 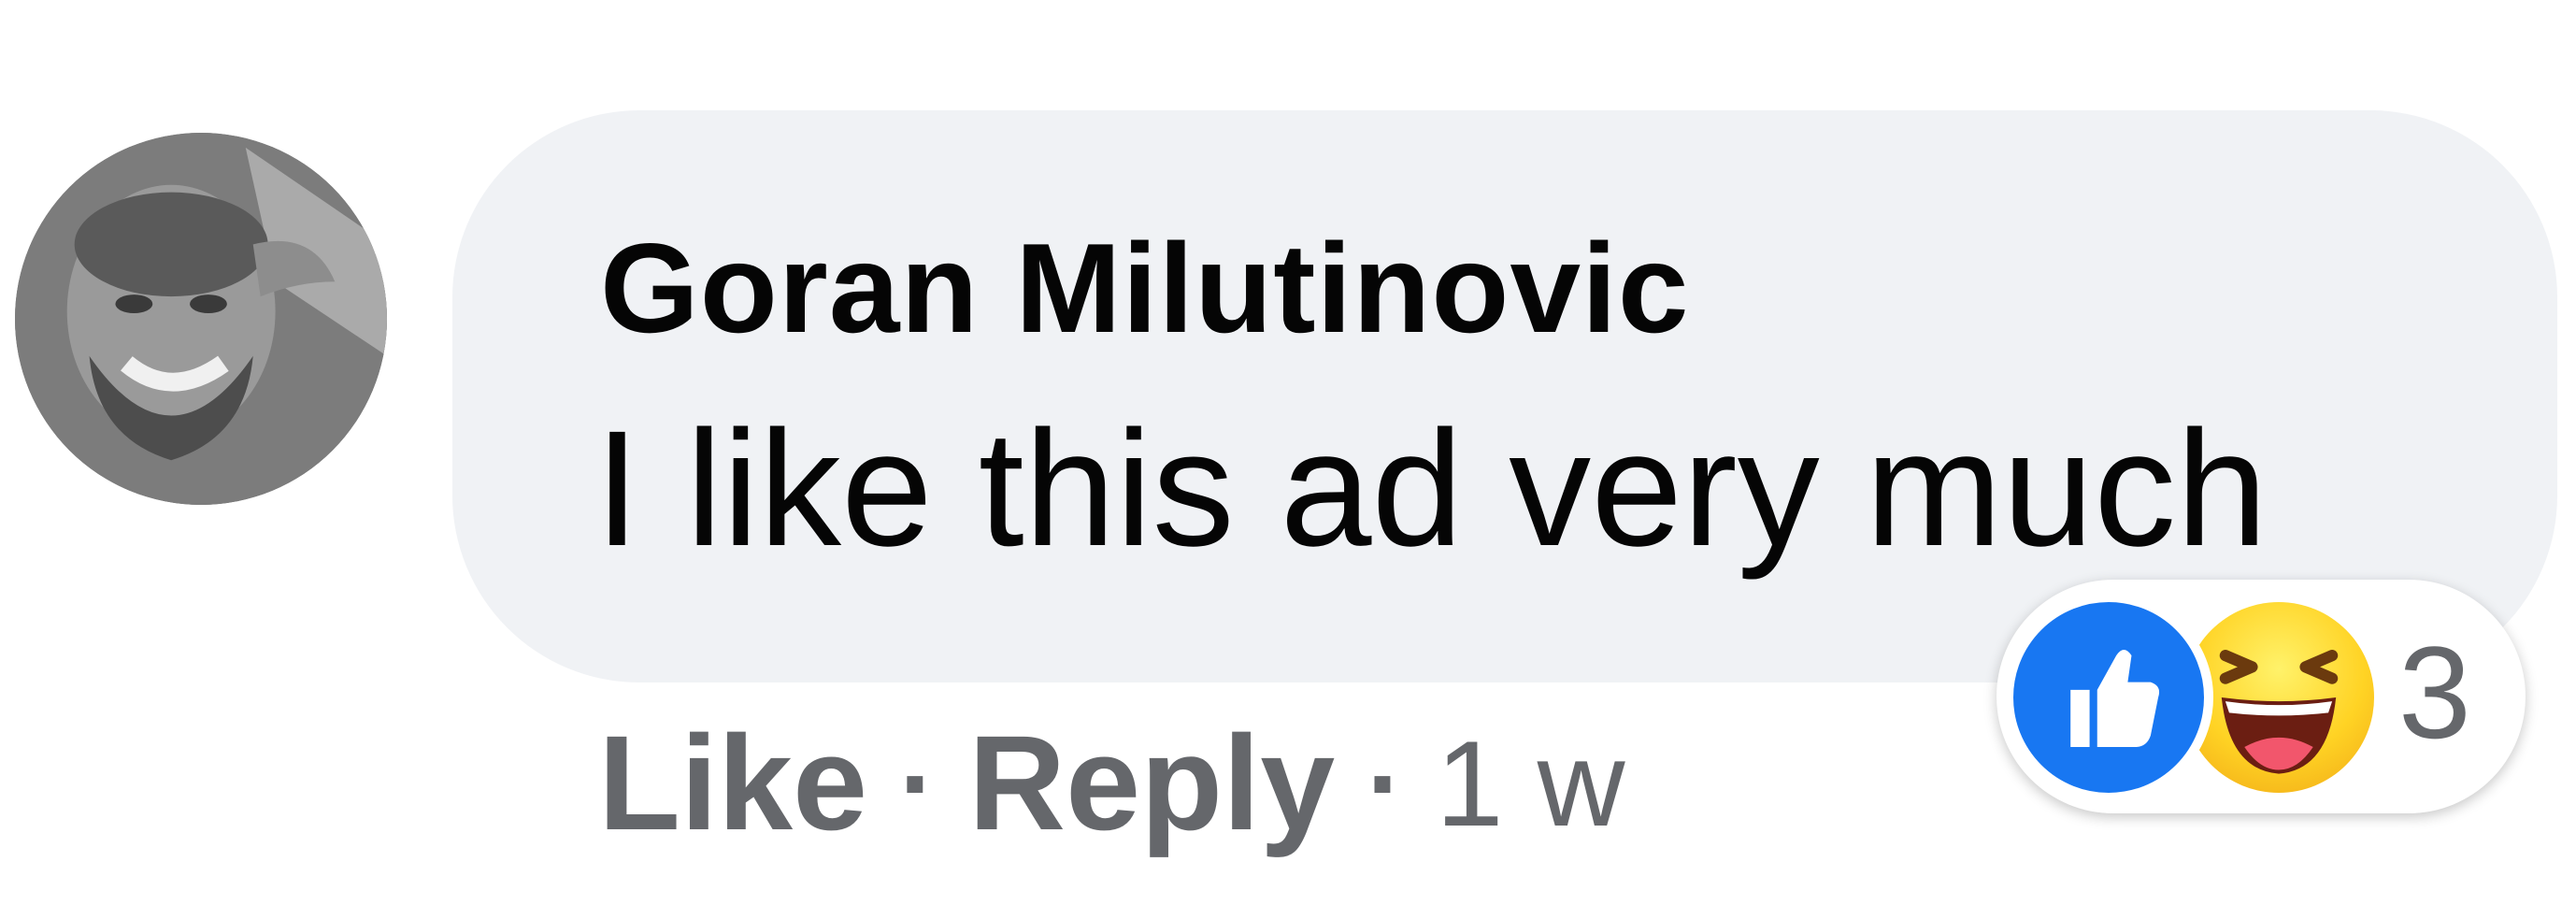 I want to click on like-button: Like, so click(x=732, y=783).